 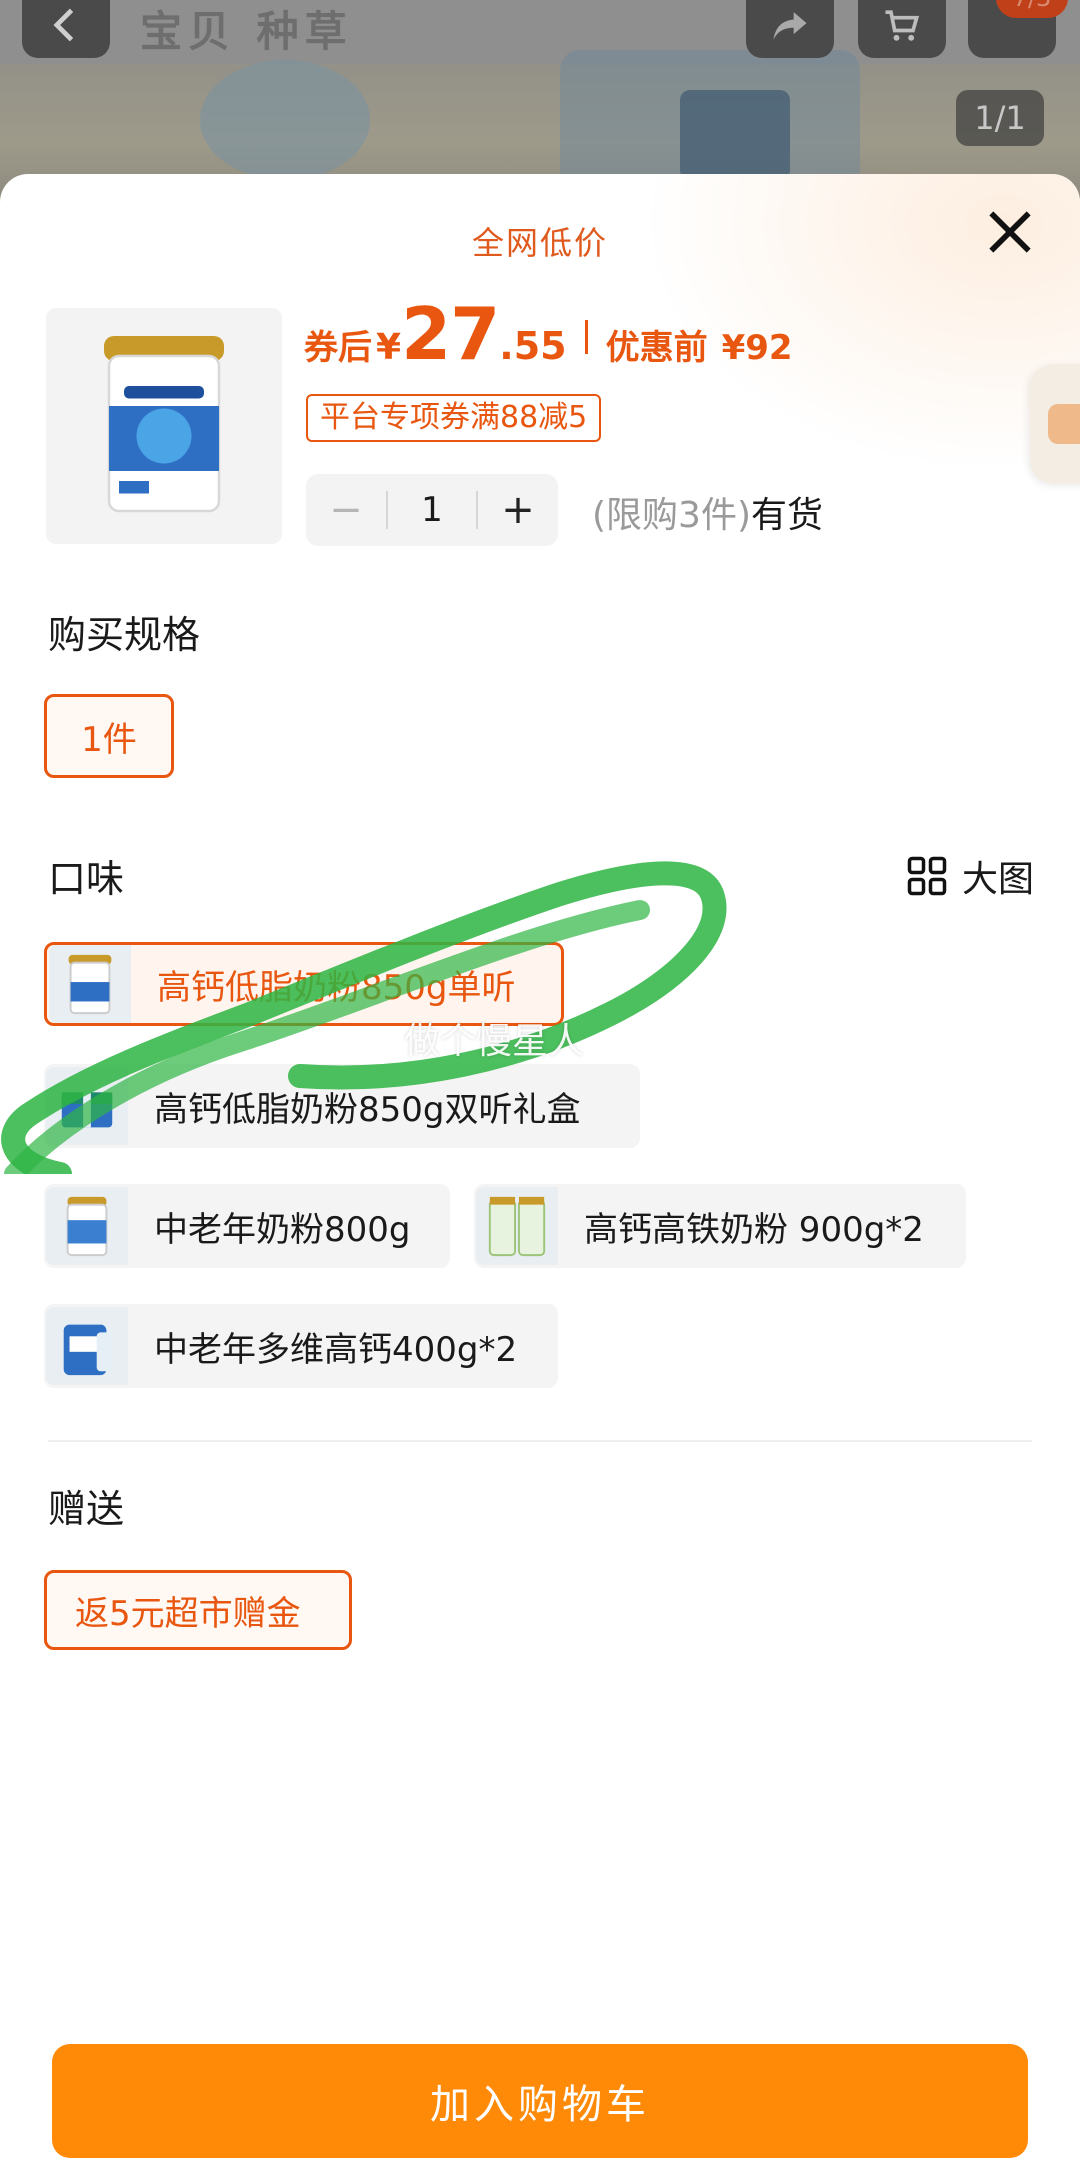 I want to click on gift-section-title: 赠送, so click(x=86, y=1509).